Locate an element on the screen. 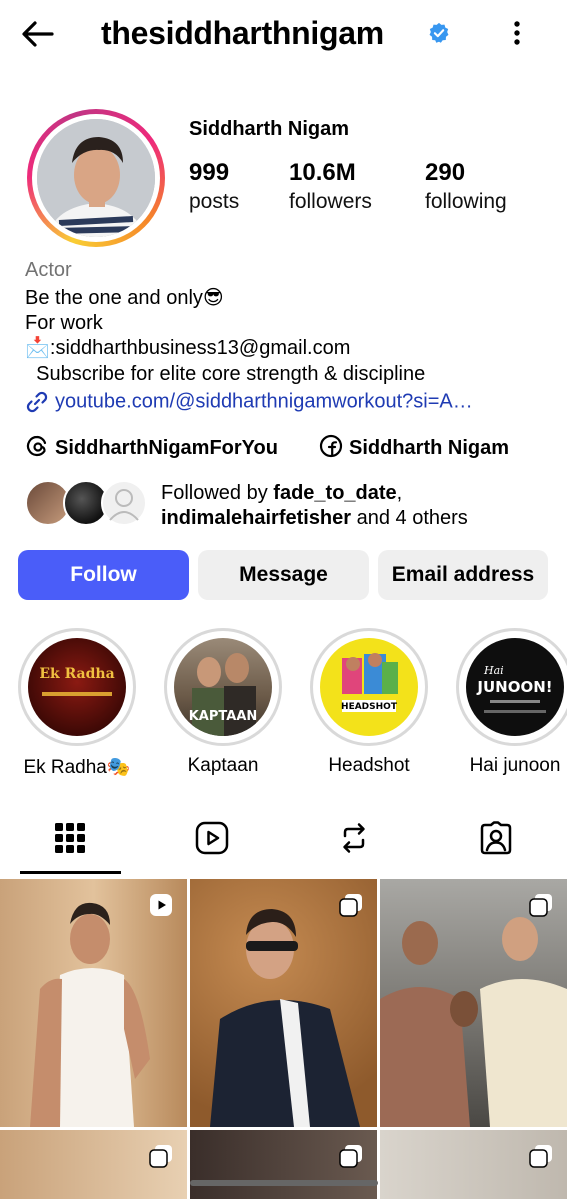 This screenshot has width=567, height=1199. grid-icon is located at coordinates (70, 838).